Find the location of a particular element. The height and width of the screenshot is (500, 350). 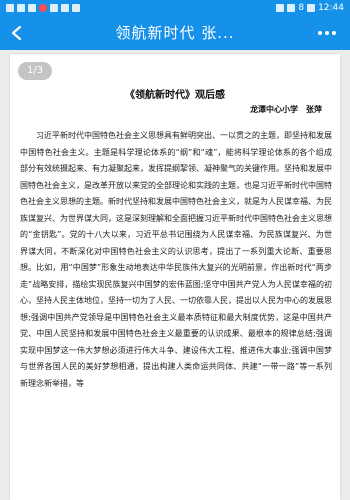

bluetooth-icon is located at coordinates (291, 8).